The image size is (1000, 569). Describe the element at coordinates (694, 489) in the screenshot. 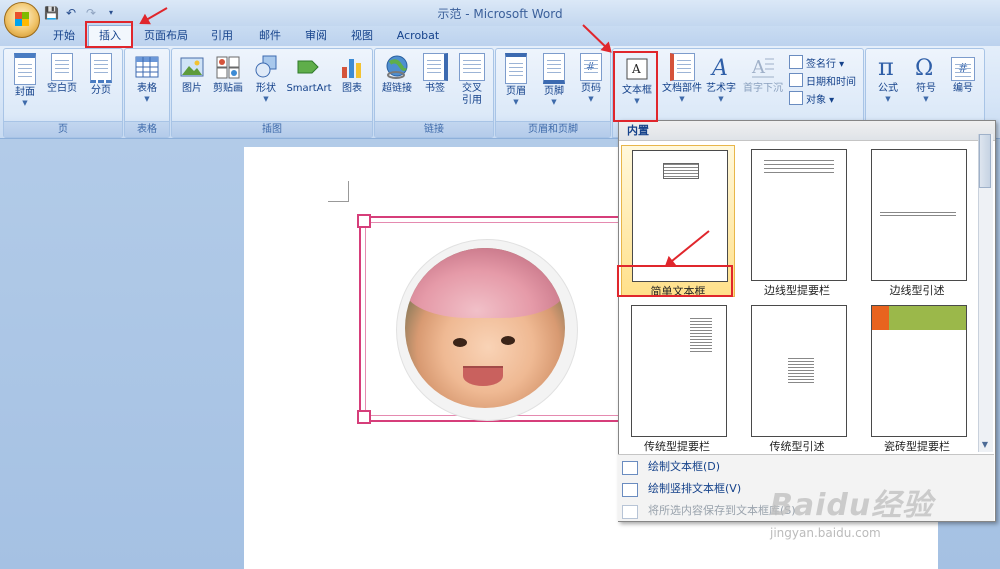

I see `draw-vertical-textbox-menu-item: 绘制竖排文本框(V)` at that location.